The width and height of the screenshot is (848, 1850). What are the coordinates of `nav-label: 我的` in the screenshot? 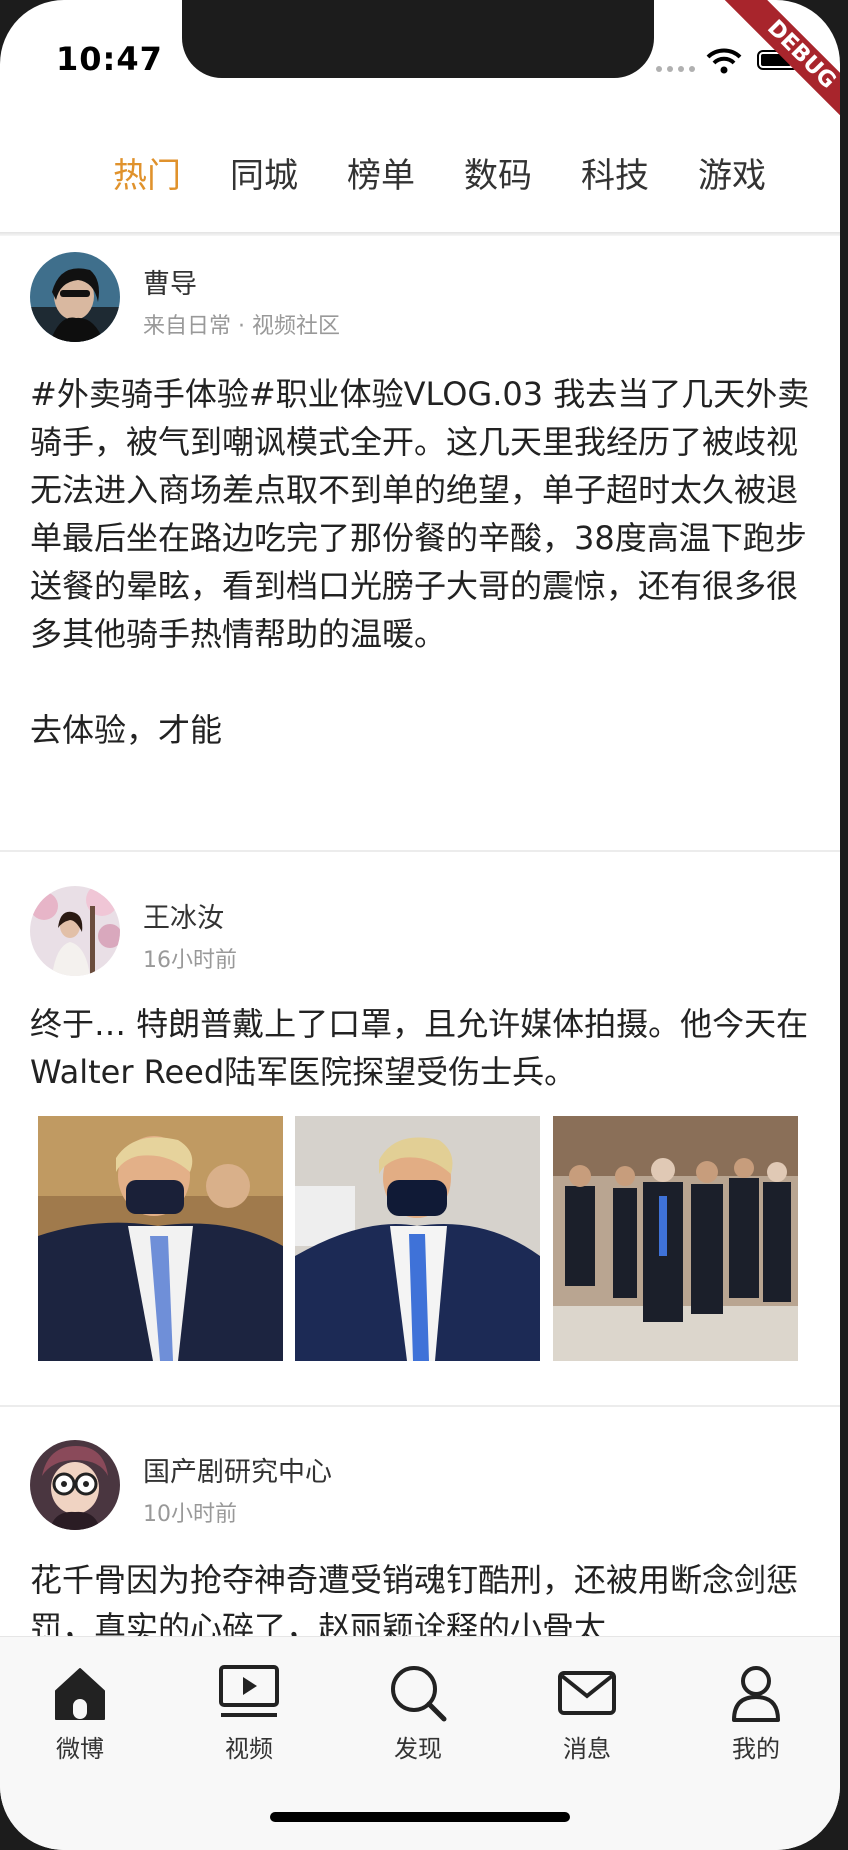 It's located at (756, 1749).